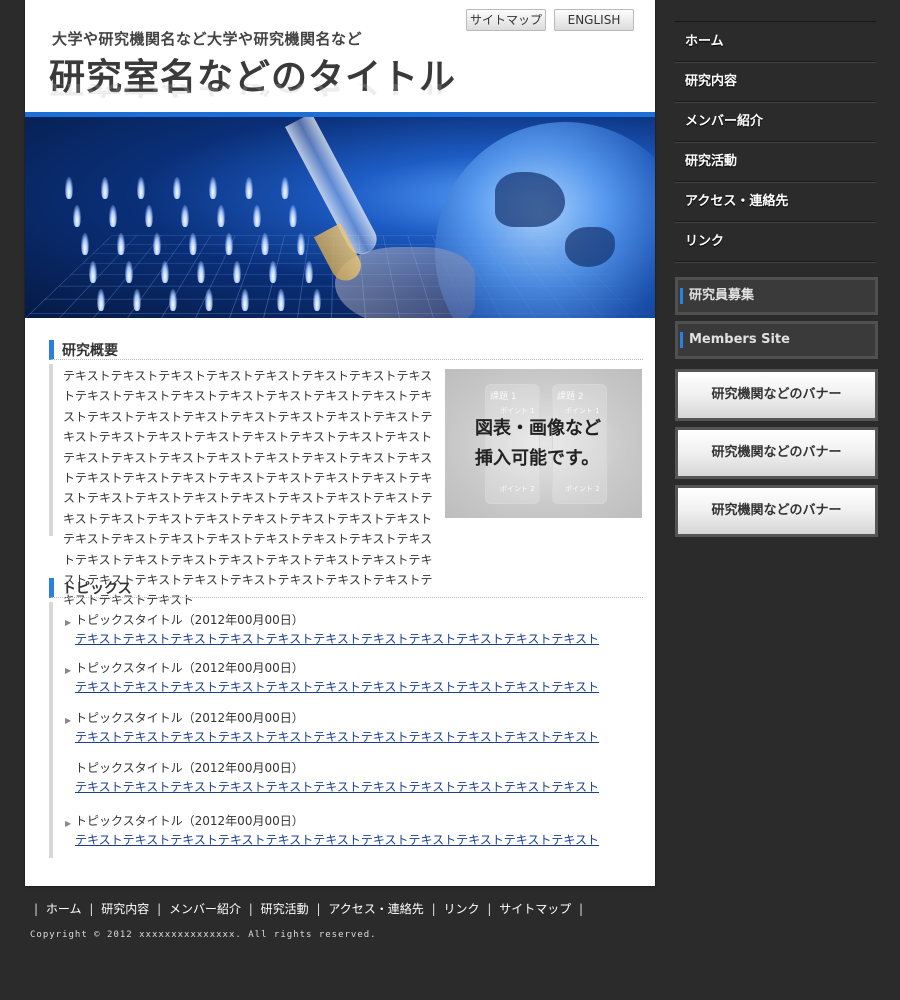 This screenshot has width=900, height=1000. What do you see at coordinates (503, 397) in the screenshot?
I see `figure-box-1-title: 課題 1` at bounding box center [503, 397].